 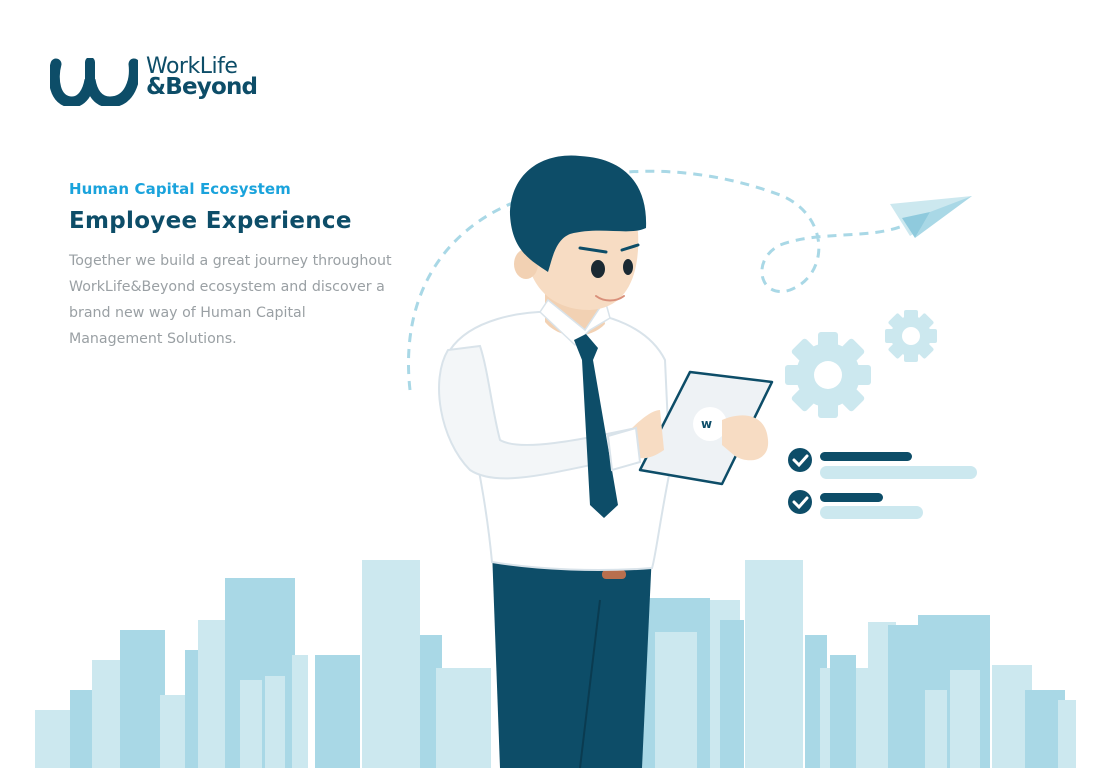 I want to click on gear-icon, so click(x=861, y=364).